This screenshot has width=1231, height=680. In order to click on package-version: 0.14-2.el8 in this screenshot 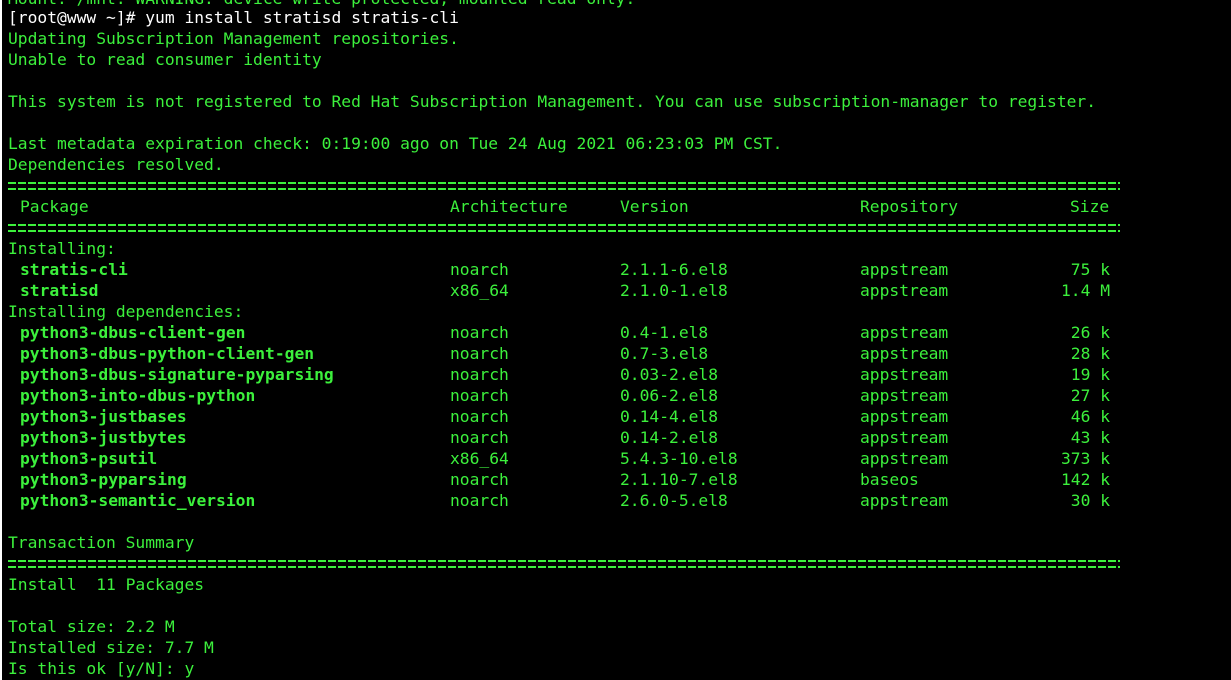, I will do `click(669, 437)`.